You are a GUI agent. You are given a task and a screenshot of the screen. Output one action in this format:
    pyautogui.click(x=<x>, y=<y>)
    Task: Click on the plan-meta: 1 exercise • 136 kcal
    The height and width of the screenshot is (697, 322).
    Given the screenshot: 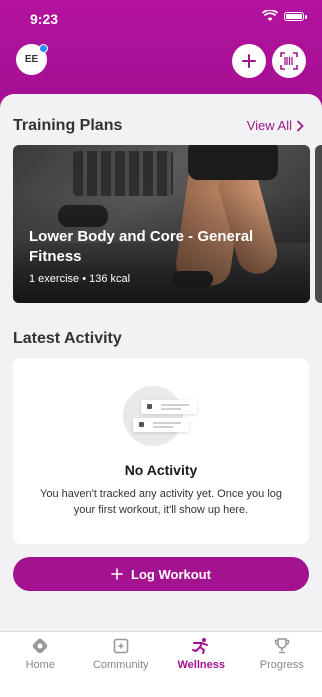 What is the action you would take?
    pyautogui.click(x=79, y=279)
    